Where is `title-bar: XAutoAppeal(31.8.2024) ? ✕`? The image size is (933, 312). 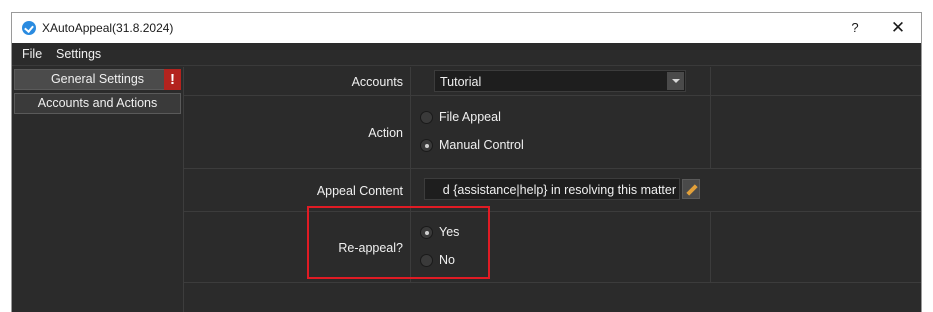
title-bar: XAutoAppeal(31.8.2024) ? ✕ is located at coordinates (466, 28).